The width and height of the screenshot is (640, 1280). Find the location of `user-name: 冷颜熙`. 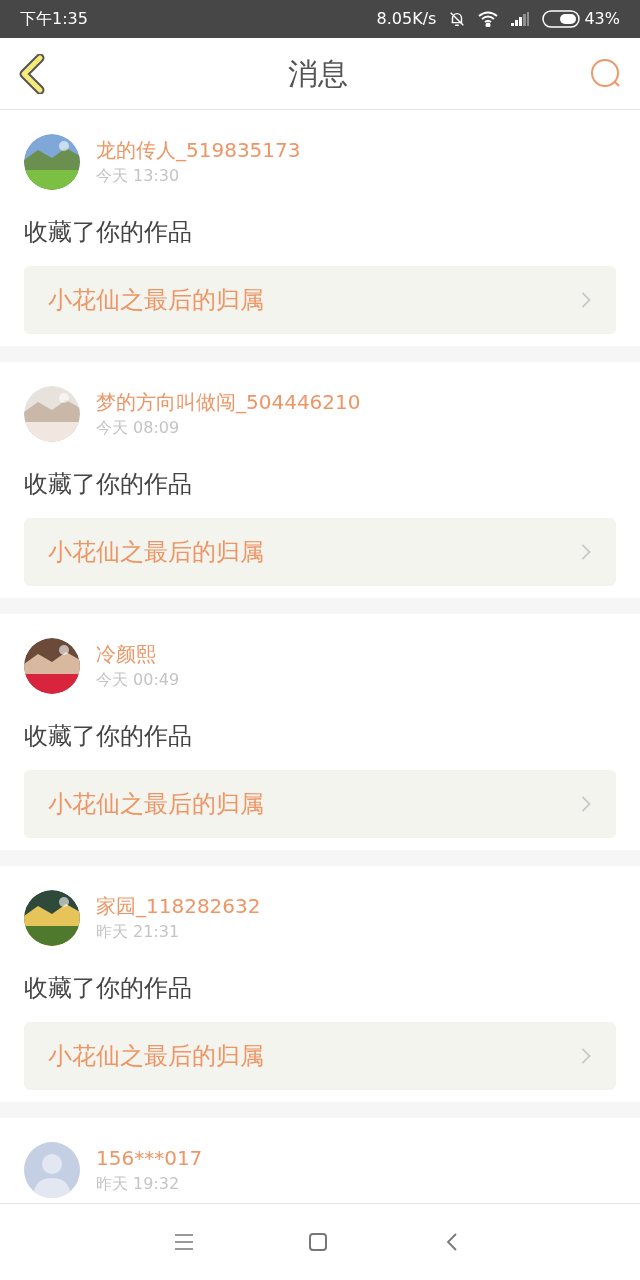

user-name: 冷颜熙 is located at coordinates (138, 654).